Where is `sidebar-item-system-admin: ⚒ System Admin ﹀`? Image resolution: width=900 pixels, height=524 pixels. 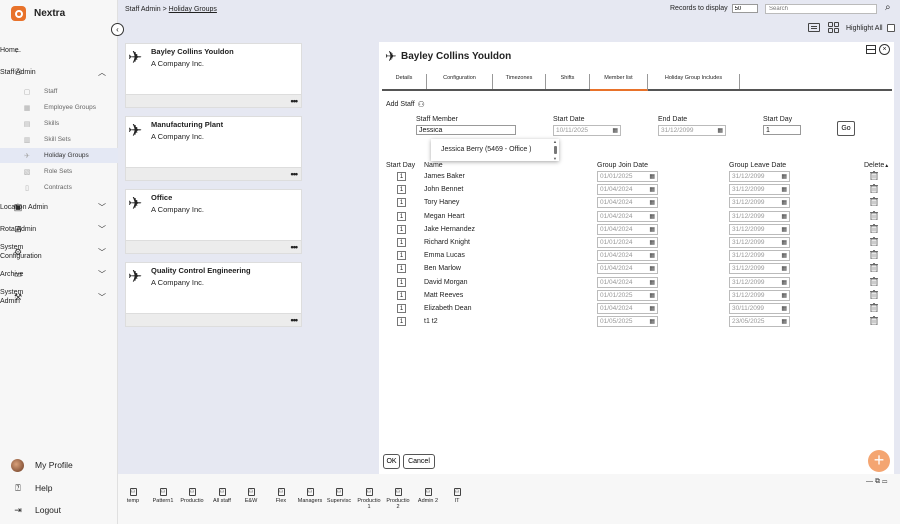
sidebar-item-system-admin: ⚒ System Admin ﹀ is located at coordinates (59, 297).